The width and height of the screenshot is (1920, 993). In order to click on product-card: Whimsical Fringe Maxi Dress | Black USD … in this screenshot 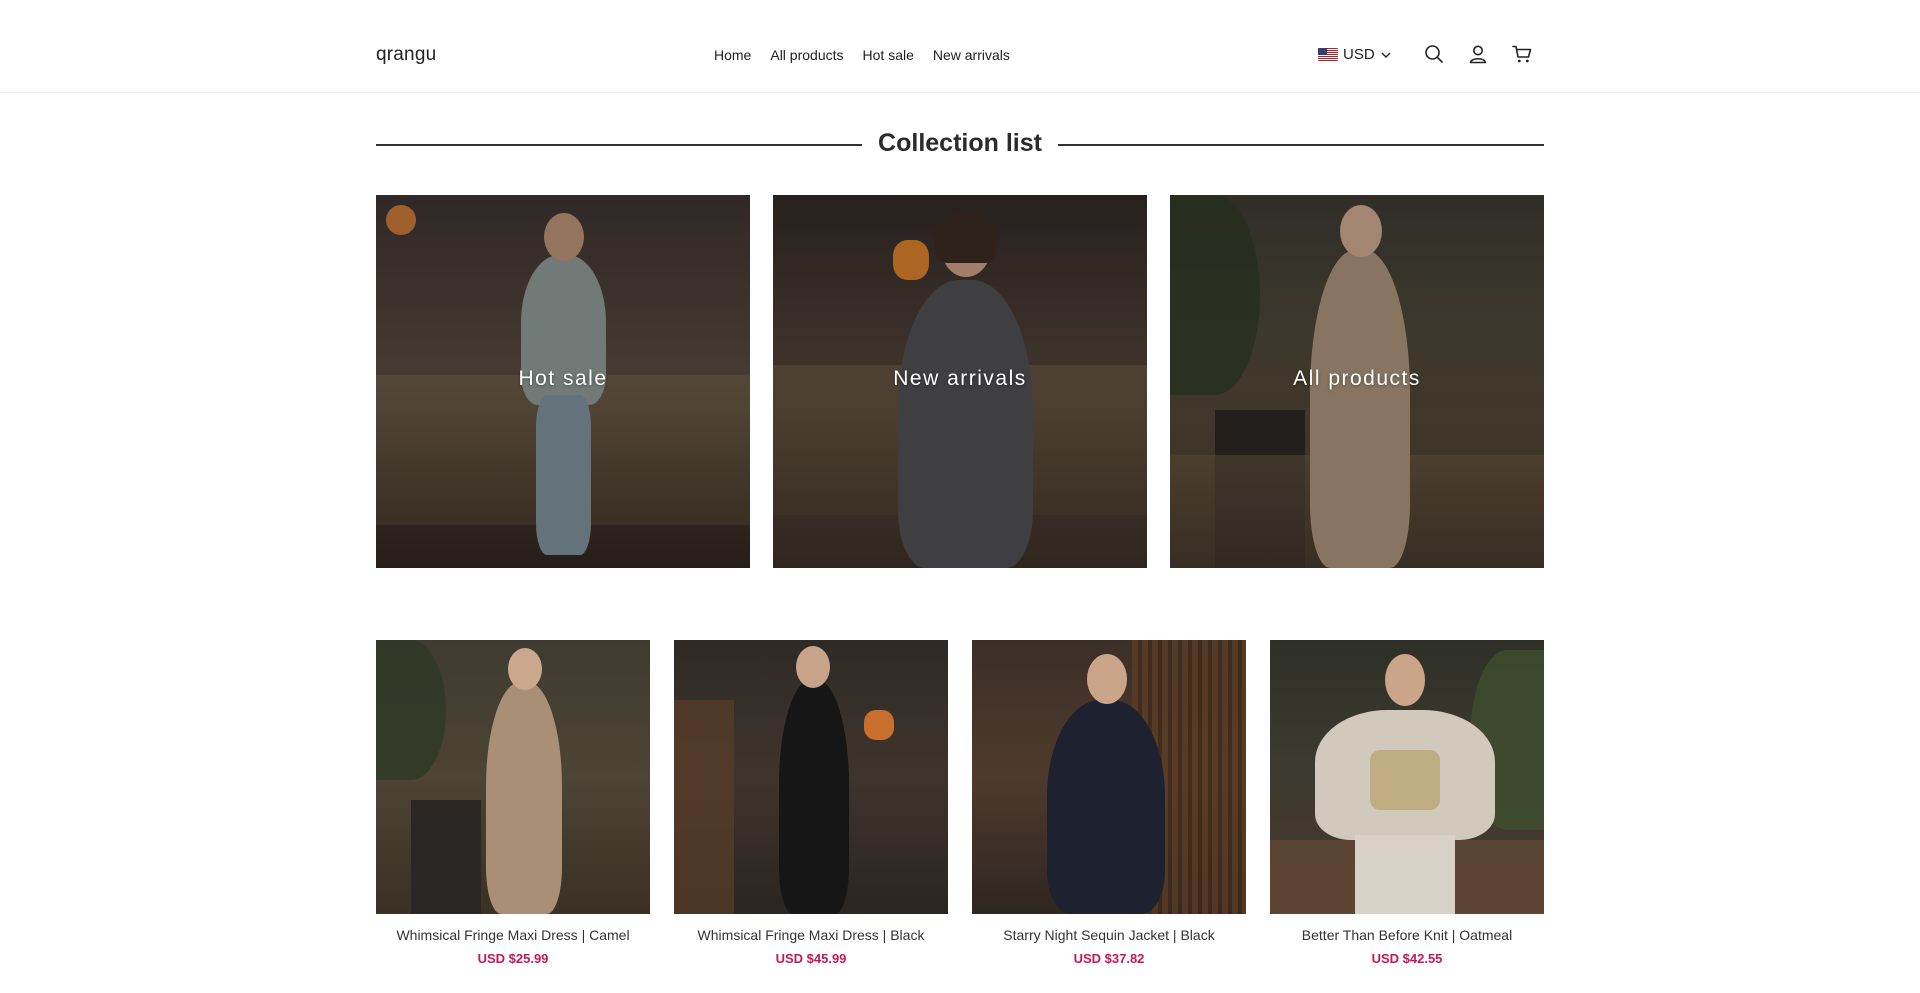, I will do `click(811, 803)`.